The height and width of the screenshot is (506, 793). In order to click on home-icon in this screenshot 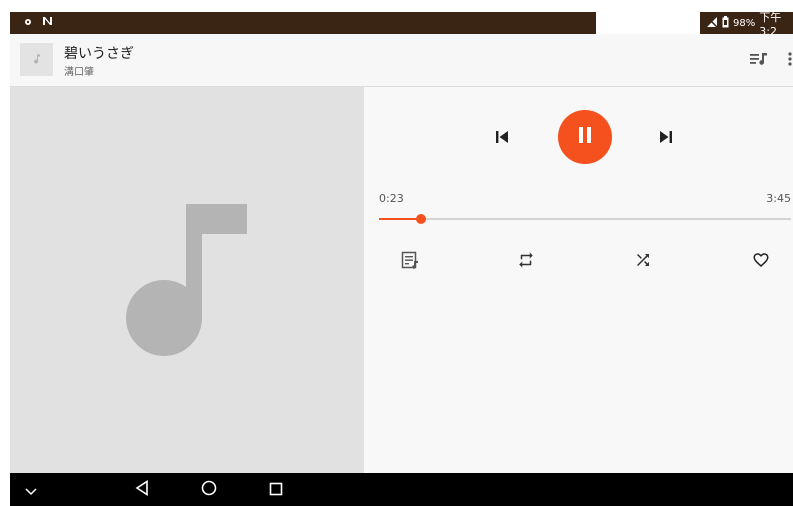, I will do `click(209, 490)`.